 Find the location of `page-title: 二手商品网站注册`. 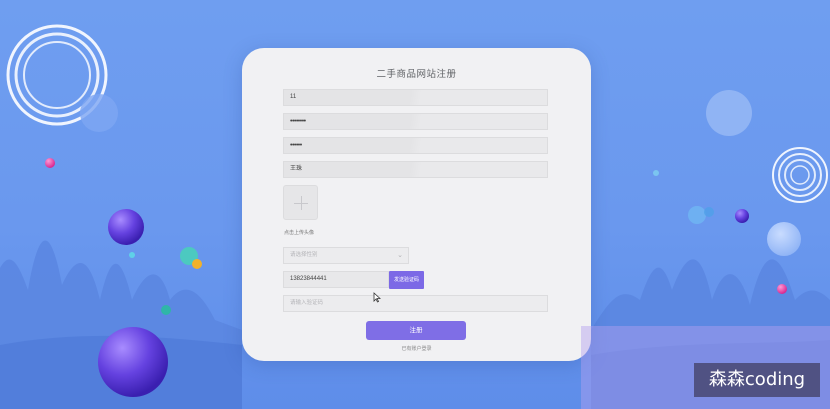

page-title: 二手商品网站注册 is located at coordinates (416, 74).